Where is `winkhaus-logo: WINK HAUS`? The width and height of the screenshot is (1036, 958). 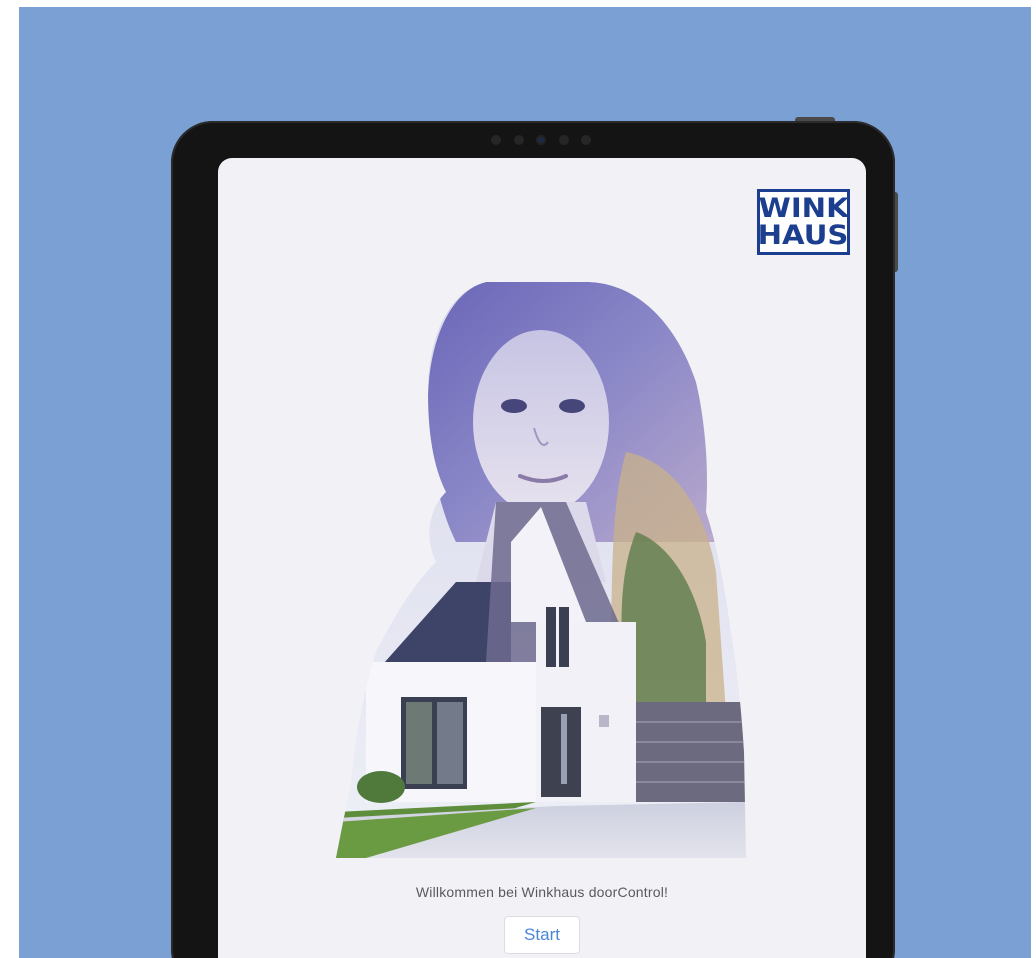
winkhaus-logo: WINK HAUS is located at coordinates (803, 222).